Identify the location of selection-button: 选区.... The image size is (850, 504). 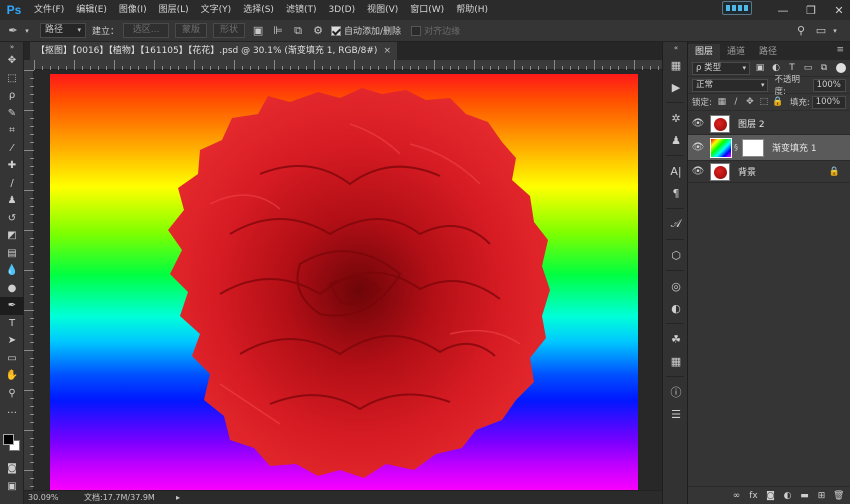
(146, 30).